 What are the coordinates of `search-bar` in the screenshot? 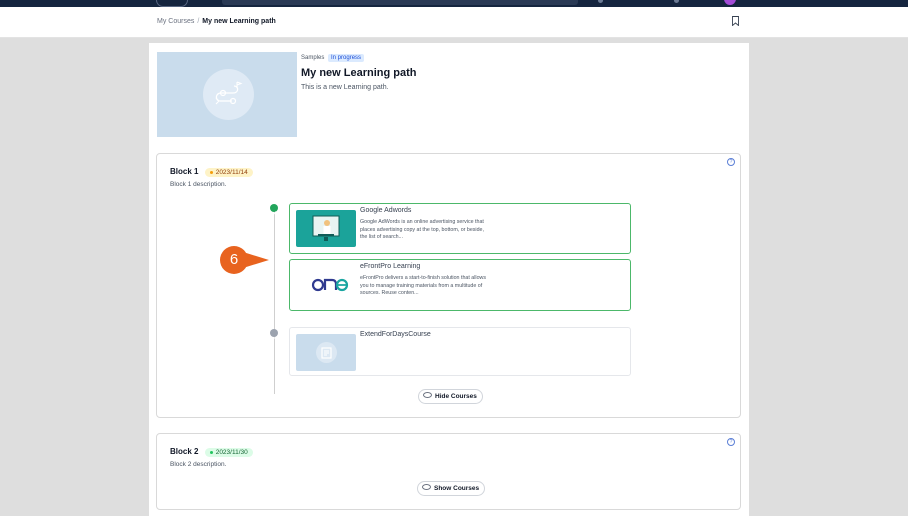 It's located at (400, 2).